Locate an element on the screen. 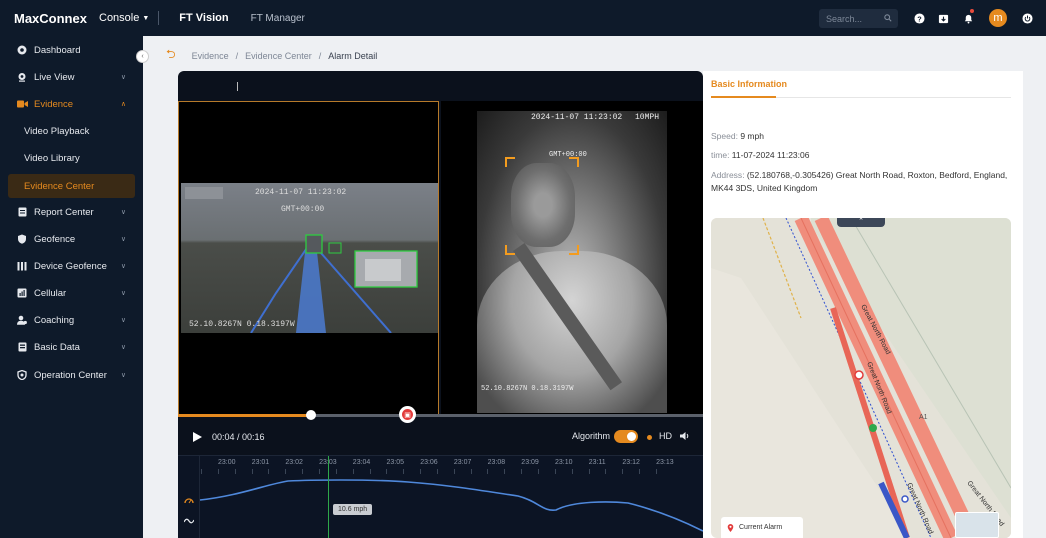 Image resolution: width=1046 pixels, height=538 pixels. console-dropdown: Console ▼ is located at coordinates (124, 18).